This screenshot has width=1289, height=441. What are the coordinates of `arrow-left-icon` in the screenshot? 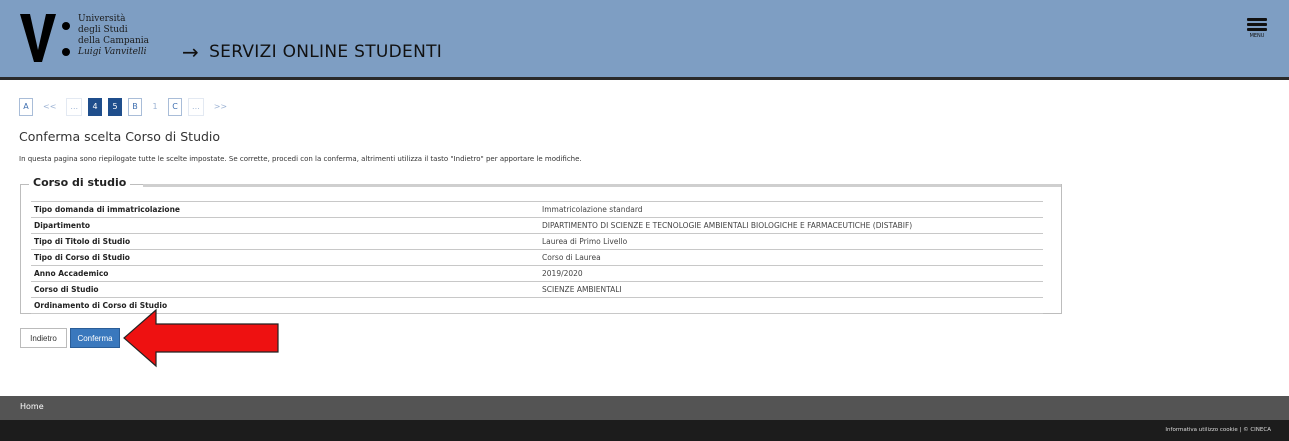 It's located at (201, 338).